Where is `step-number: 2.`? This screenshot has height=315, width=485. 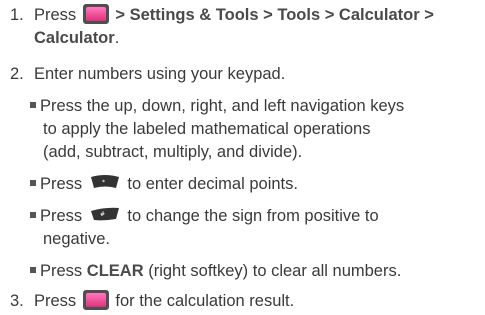
step-number: 2. is located at coordinates (17, 74).